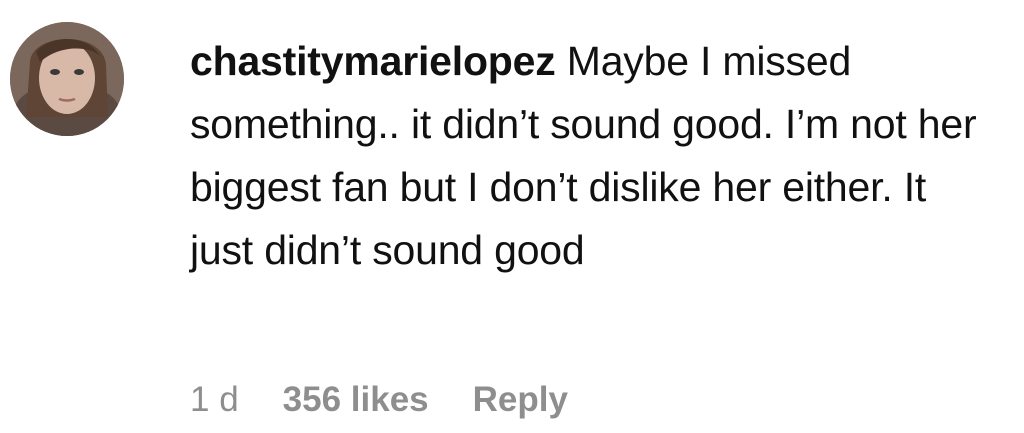 This screenshot has width=1024, height=433. I want to click on user-profile-photo-icon, so click(67, 79).